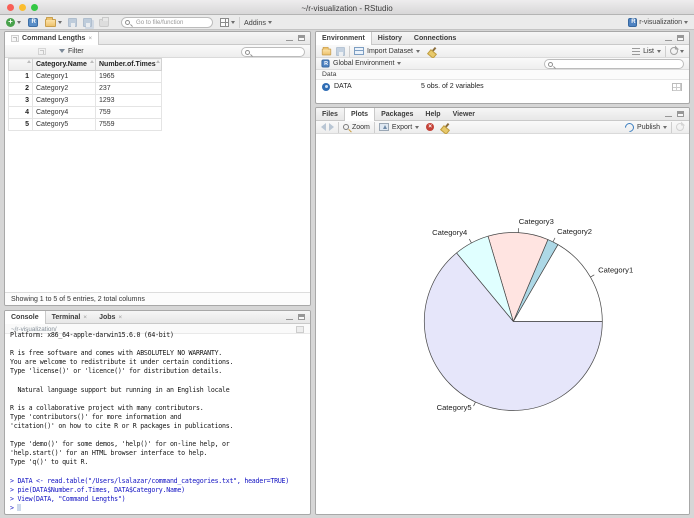 The image size is (694, 518). I want to click on new-project-button, so click(33, 22).